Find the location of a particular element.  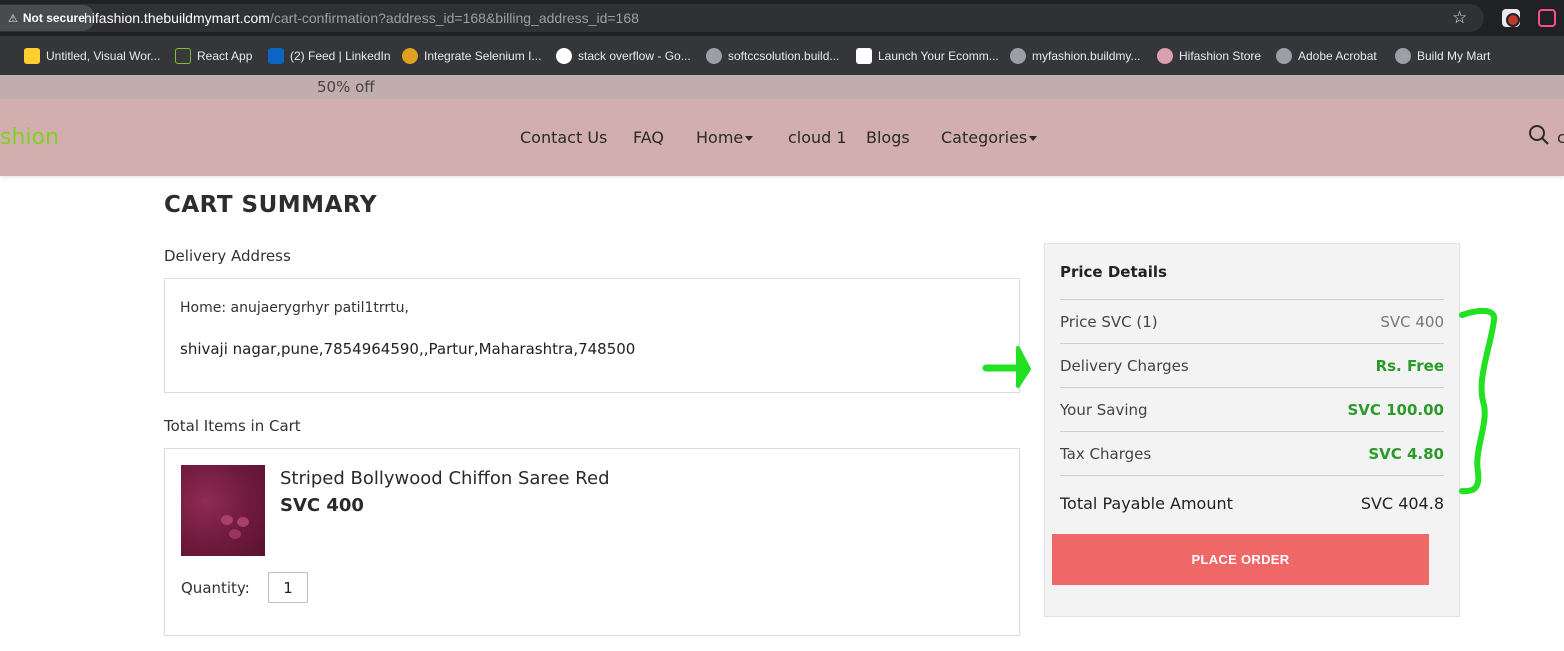

bookmark-label: React App is located at coordinates (225, 56).